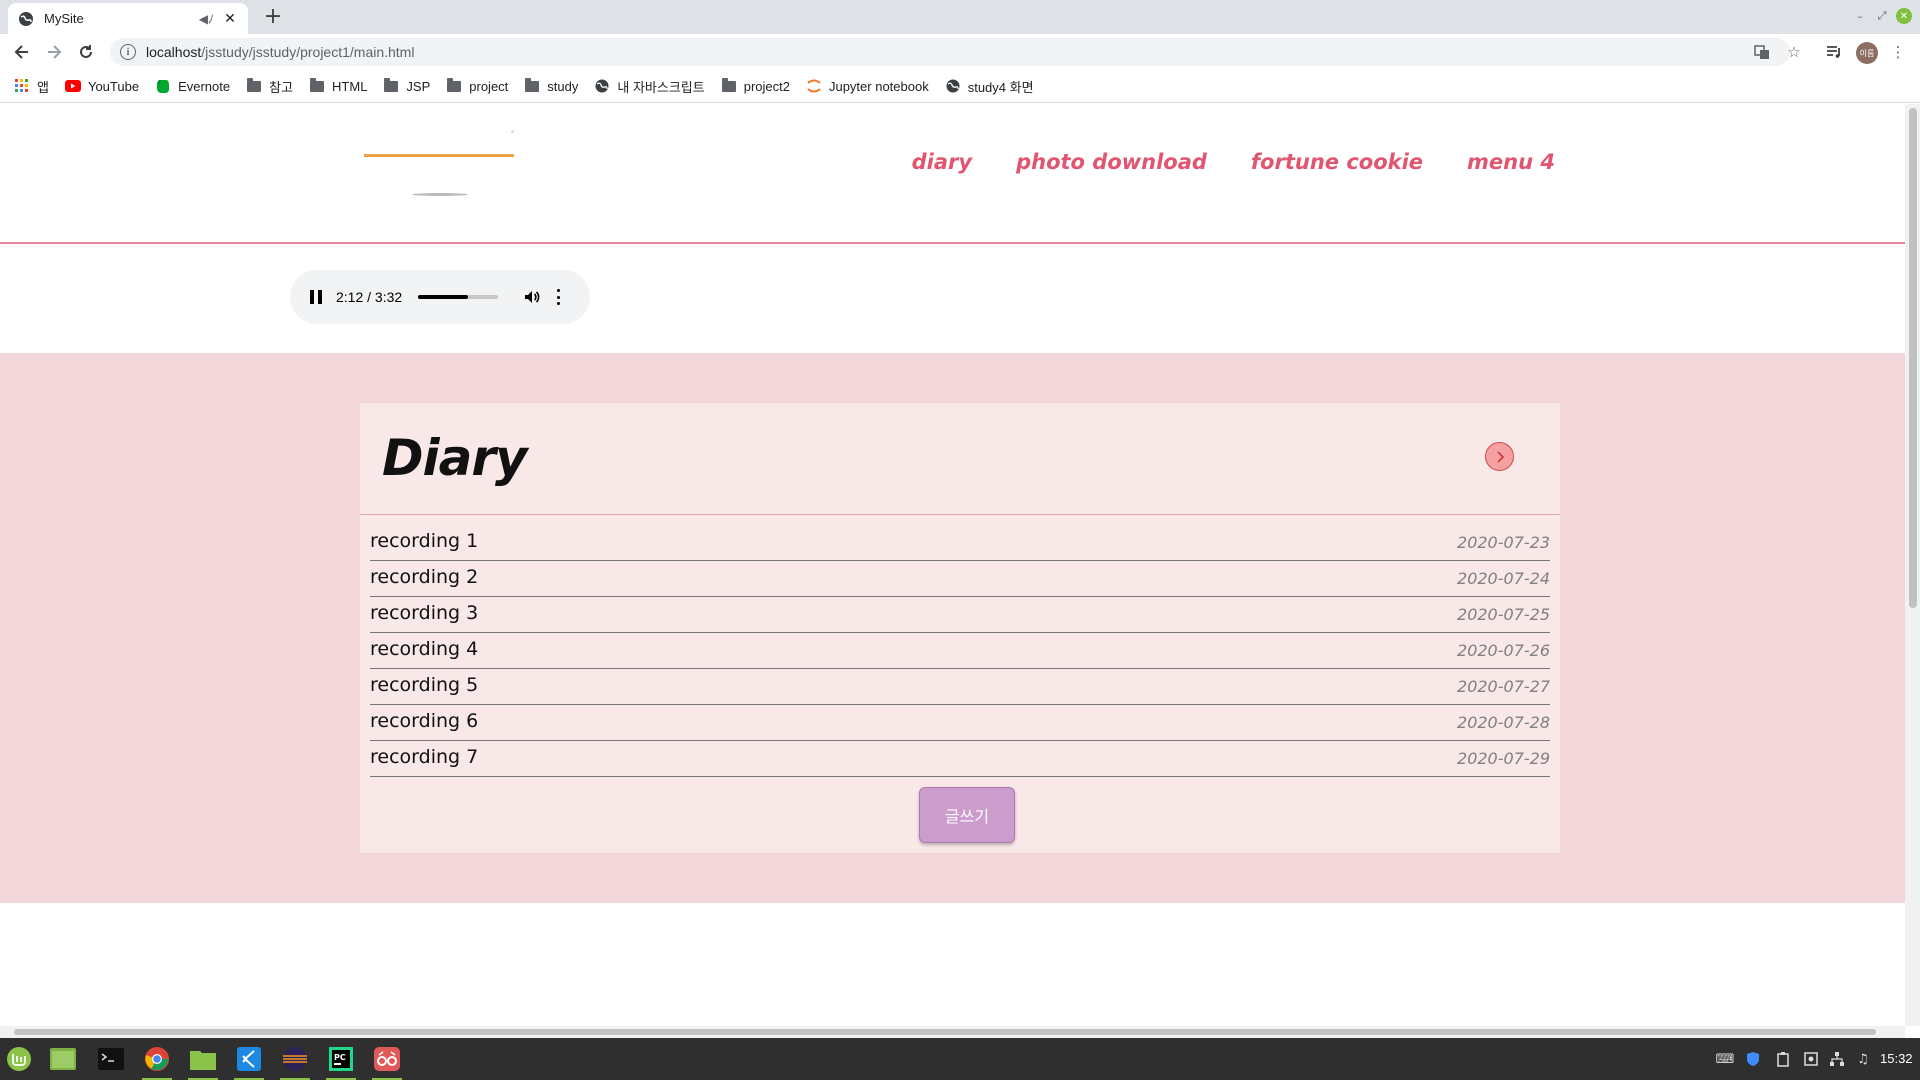 The height and width of the screenshot is (1080, 1920). I want to click on bookmark-apps: 앱, so click(31, 86).